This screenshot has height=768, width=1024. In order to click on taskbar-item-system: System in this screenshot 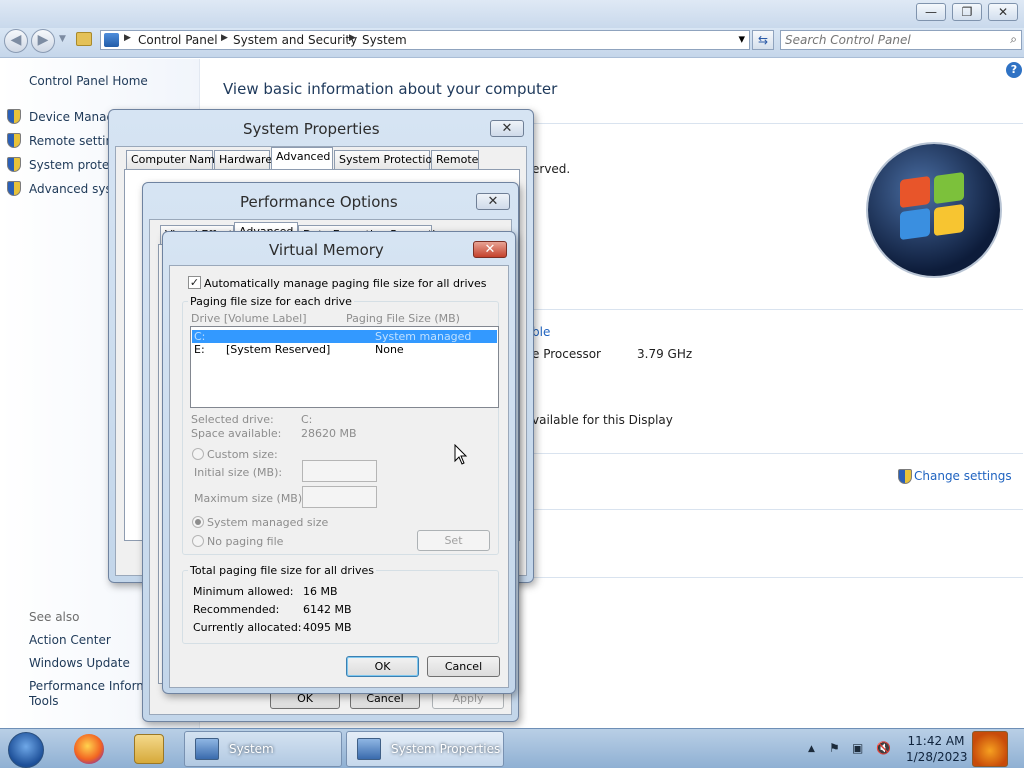, I will do `click(263, 749)`.